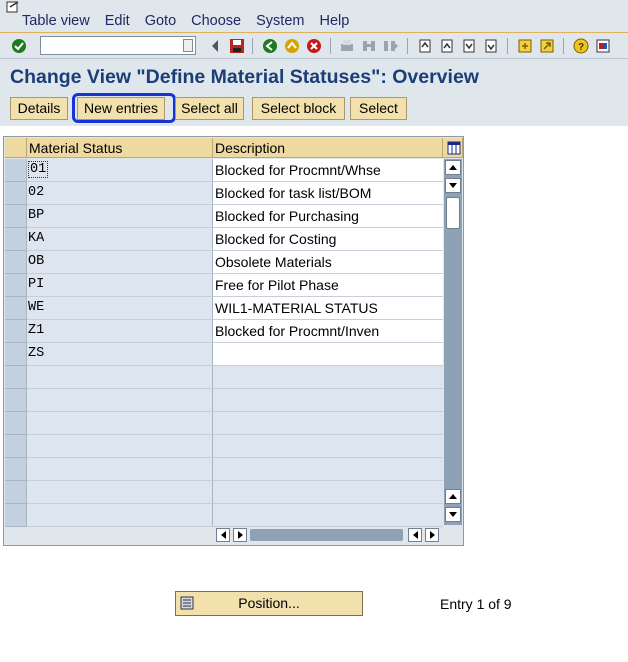 The width and height of the screenshot is (628, 662). I want to click on last-page-icon, so click(491, 46).